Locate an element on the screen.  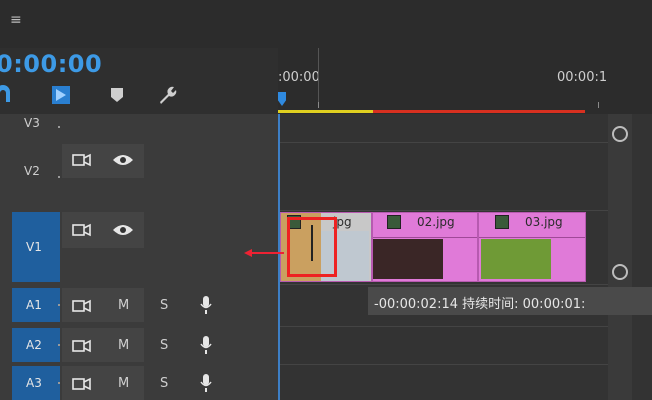
pointer-arrow-icon is located at coordinates (264, 252).